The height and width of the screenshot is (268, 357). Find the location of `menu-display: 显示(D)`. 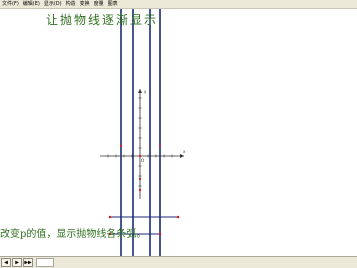

menu-display: 显示(D) is located at coordinates (53, 4).